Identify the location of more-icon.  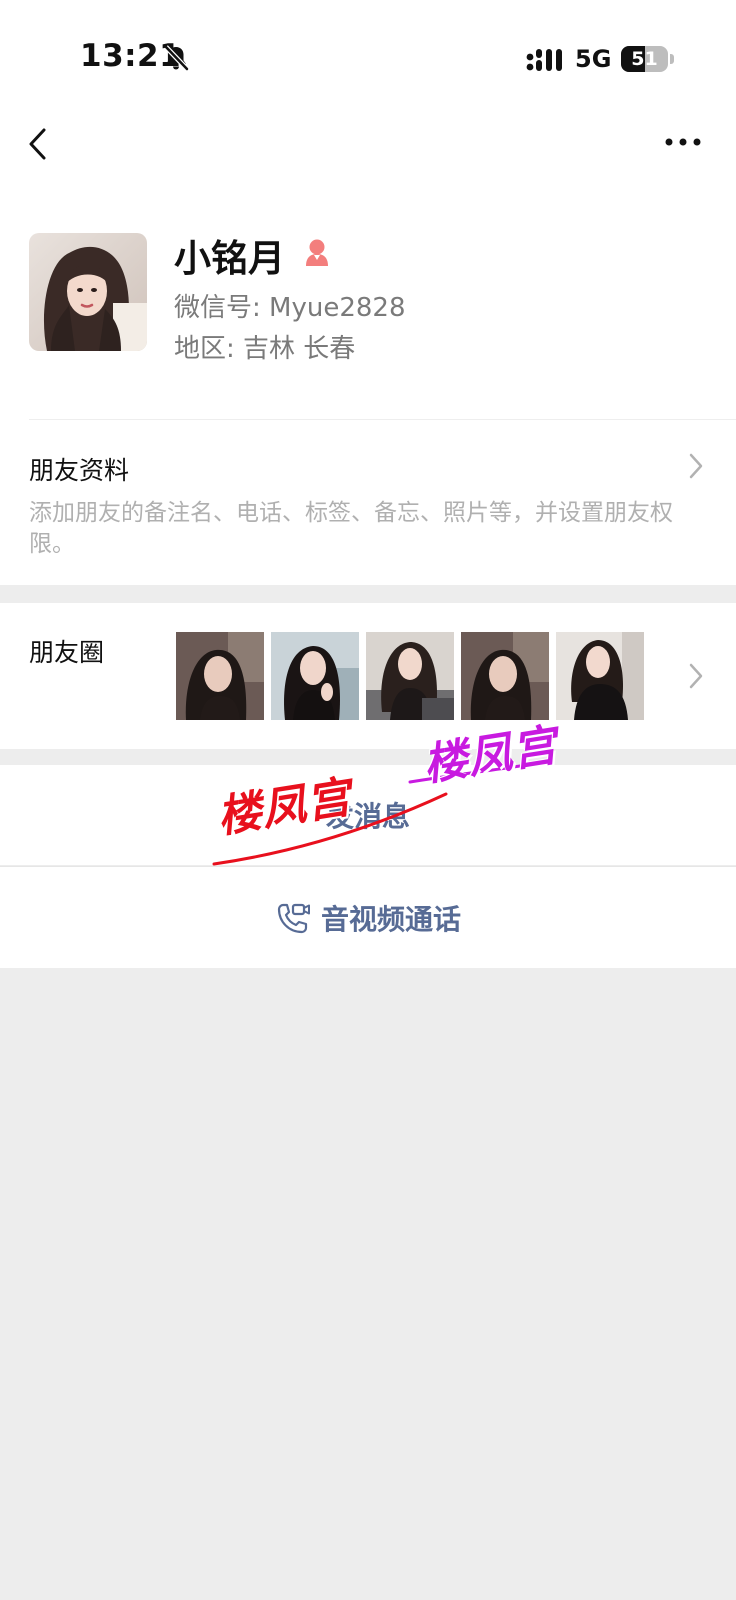
(683, 142).